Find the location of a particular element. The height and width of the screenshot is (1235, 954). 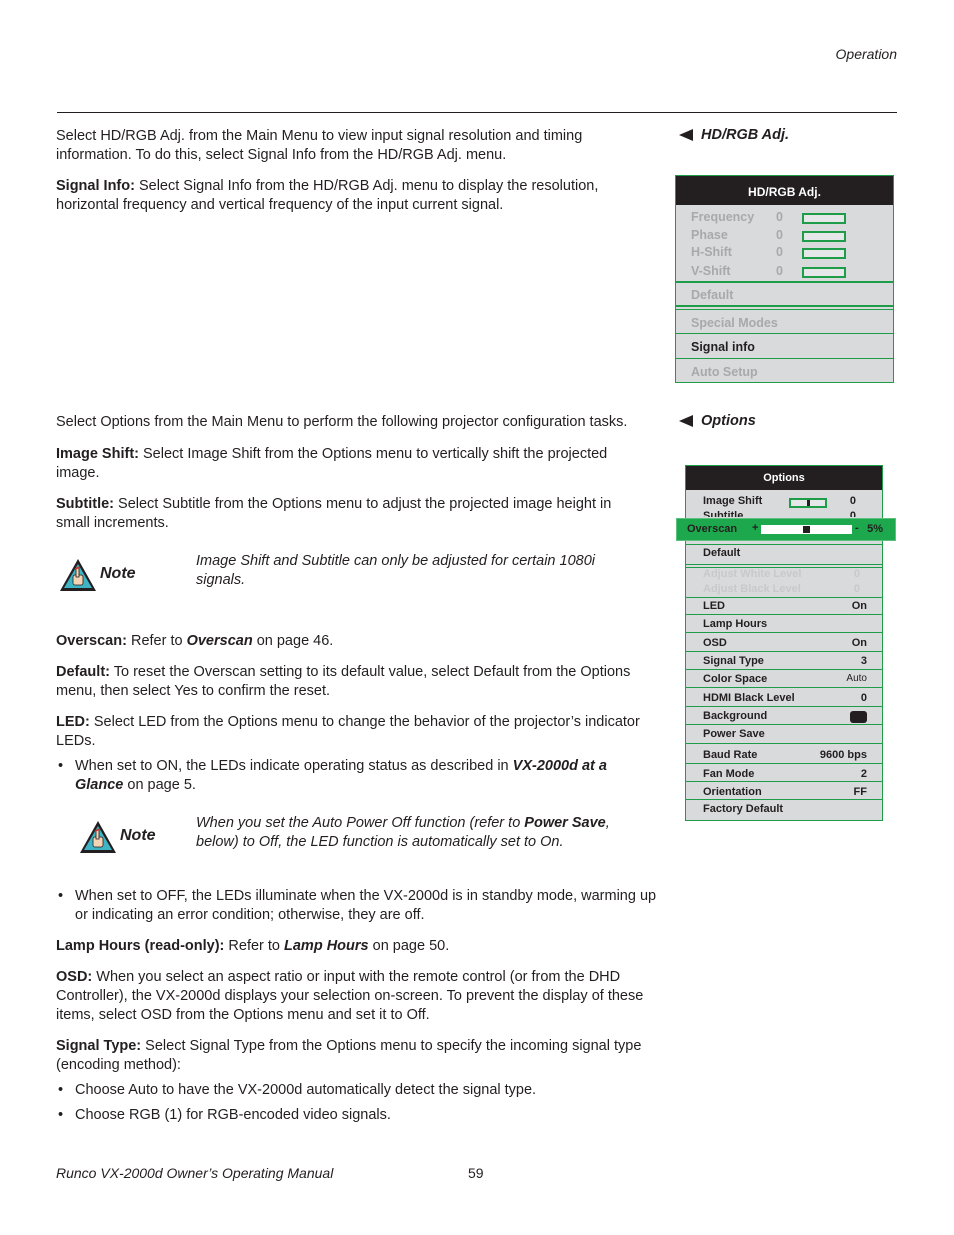

overscan-slider-knob is located at coordinates (806, 529).